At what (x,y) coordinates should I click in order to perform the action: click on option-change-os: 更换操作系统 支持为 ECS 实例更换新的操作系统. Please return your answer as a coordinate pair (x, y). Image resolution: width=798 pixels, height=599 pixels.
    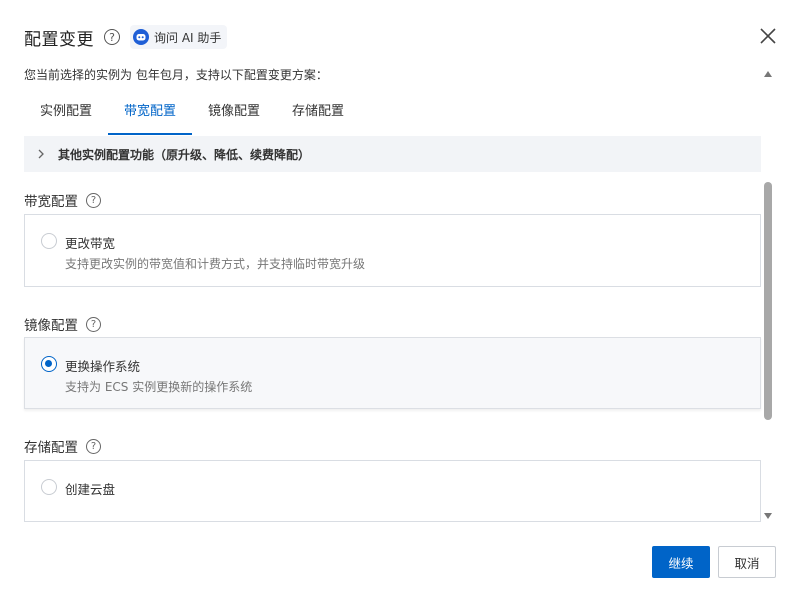
    Looking at the image, I should click on (392, 373).